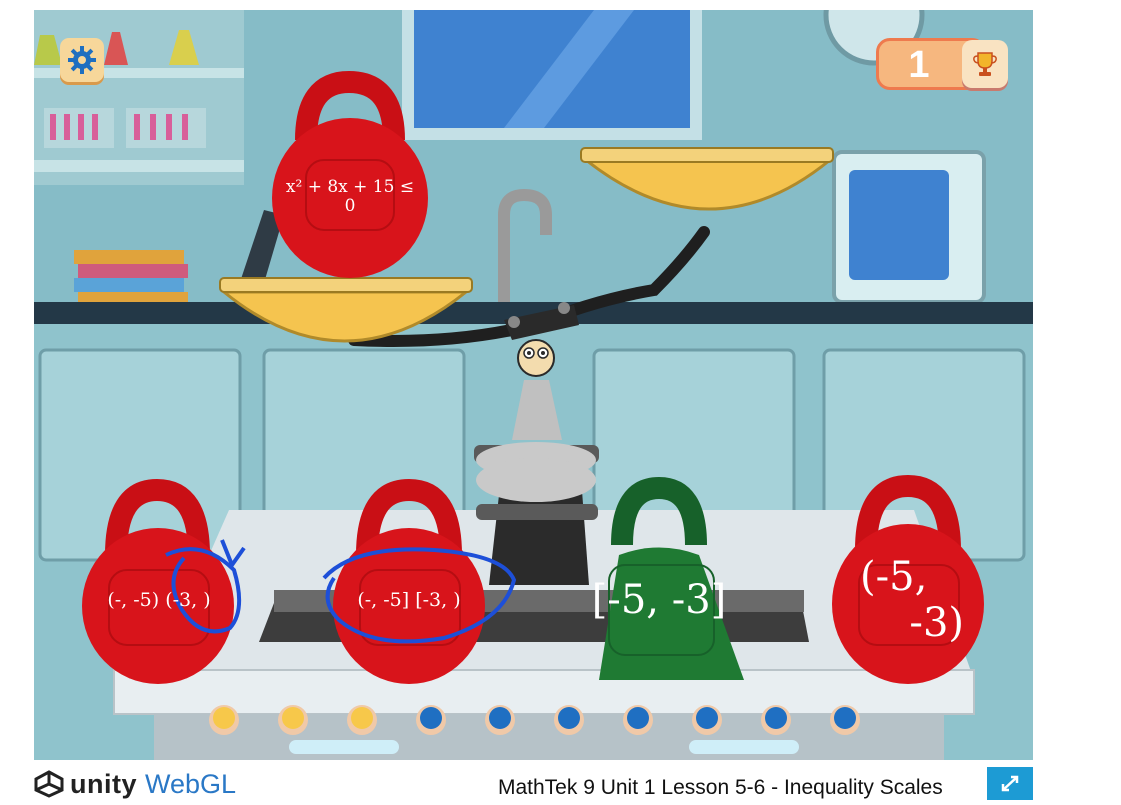 Image resolution: width=1121 pixels, height=805 pixels. I want to click on books-stack, so click(131, 277).